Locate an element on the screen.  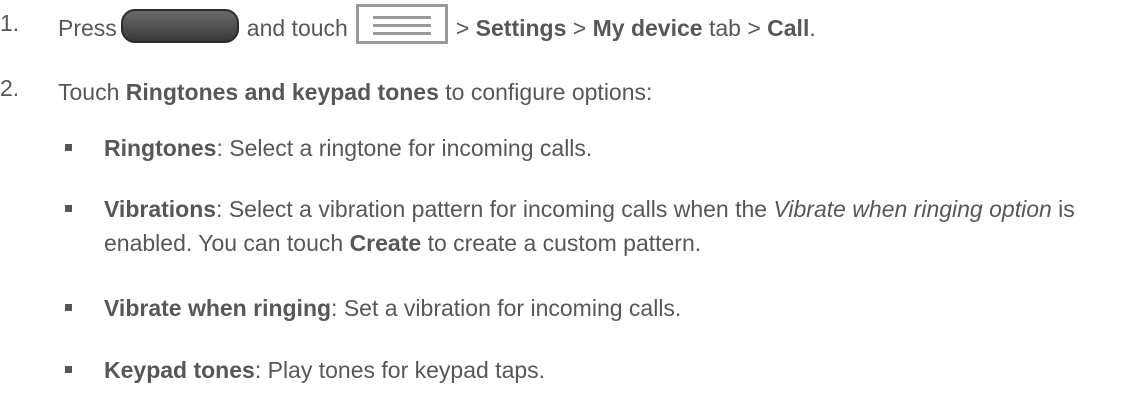
step-word: and touch is located at coordinates (297, 28).